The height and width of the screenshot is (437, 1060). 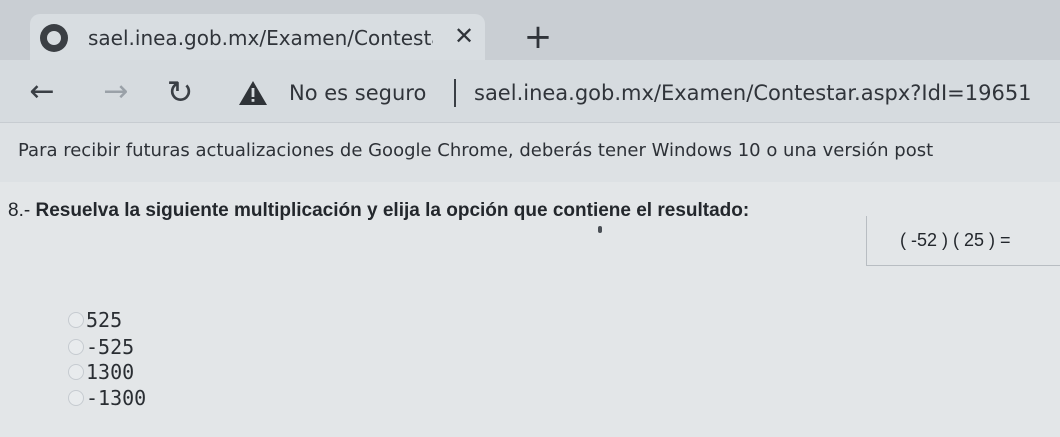 What do you see at coordinates (357, 93) in the screenshot?
I see `security-indicator: No es seguro` at bounding box center [357, 93].